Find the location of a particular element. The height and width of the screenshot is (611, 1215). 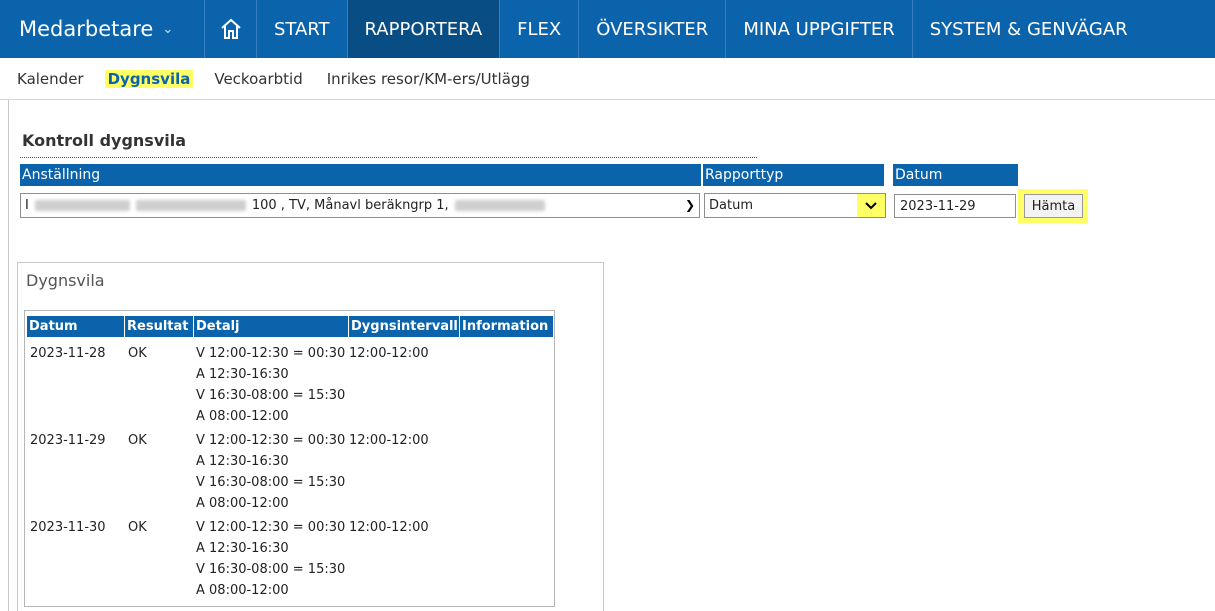

nav-label: MINA UPPGIFTER is located at coordinates (819, 29).